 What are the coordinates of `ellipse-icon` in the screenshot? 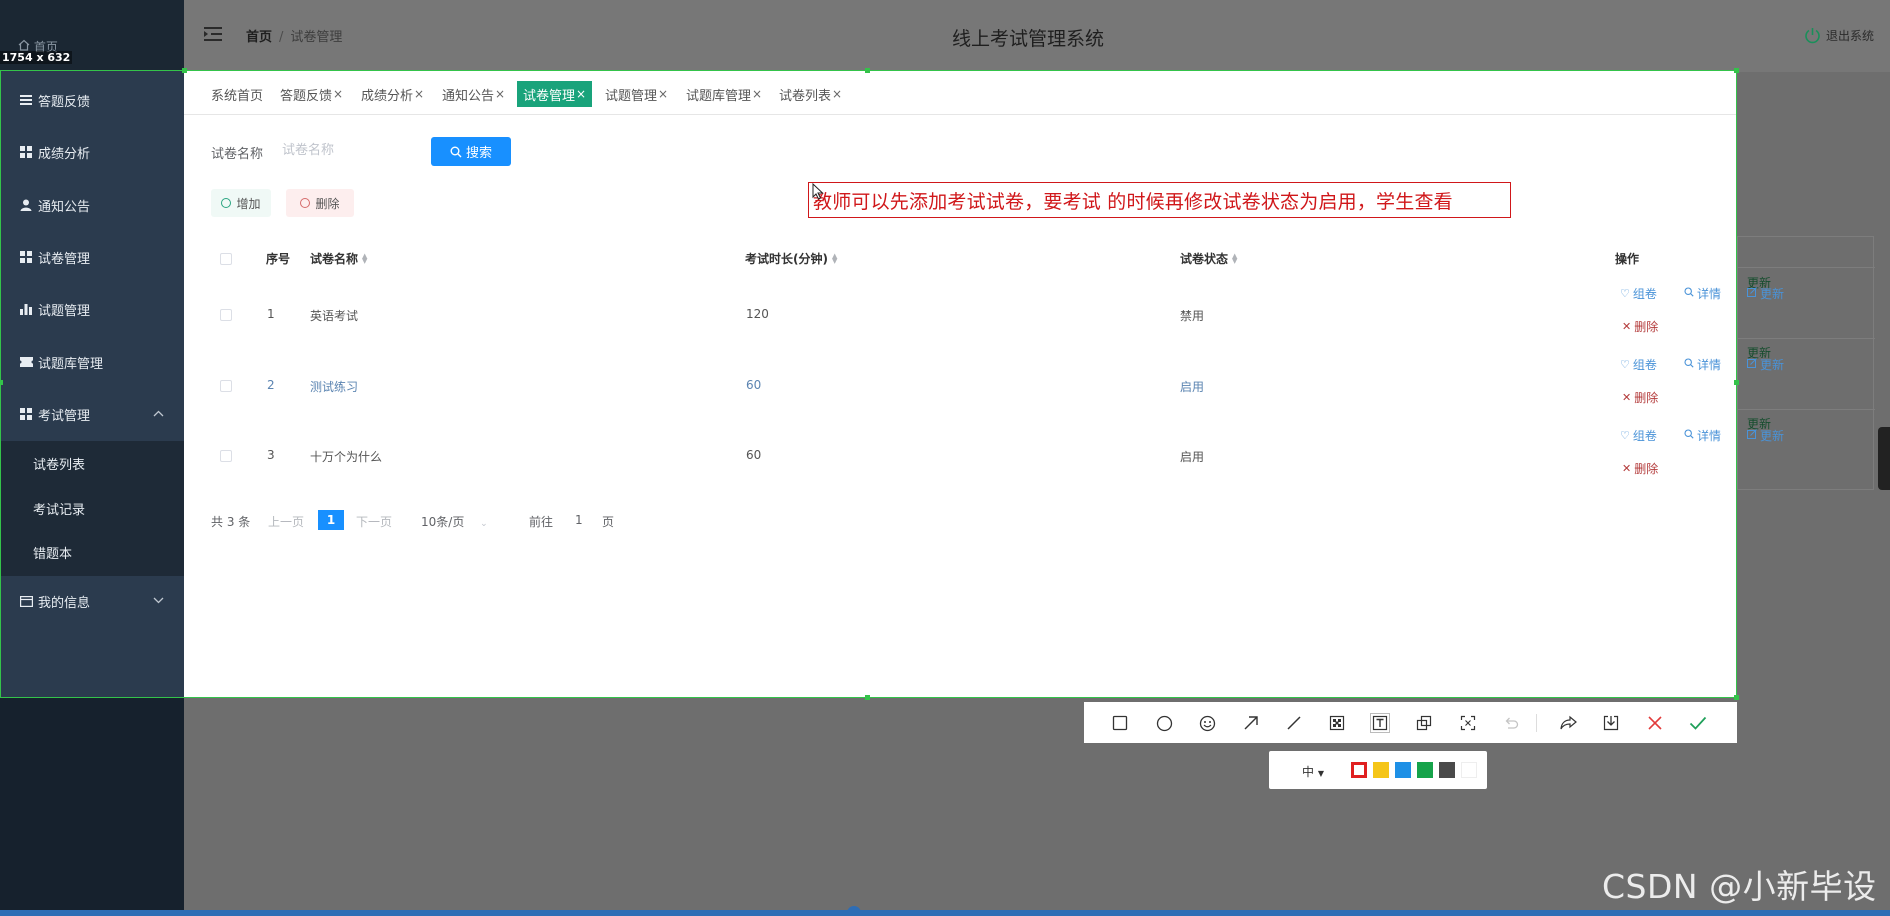 It's located at (1164, 723).